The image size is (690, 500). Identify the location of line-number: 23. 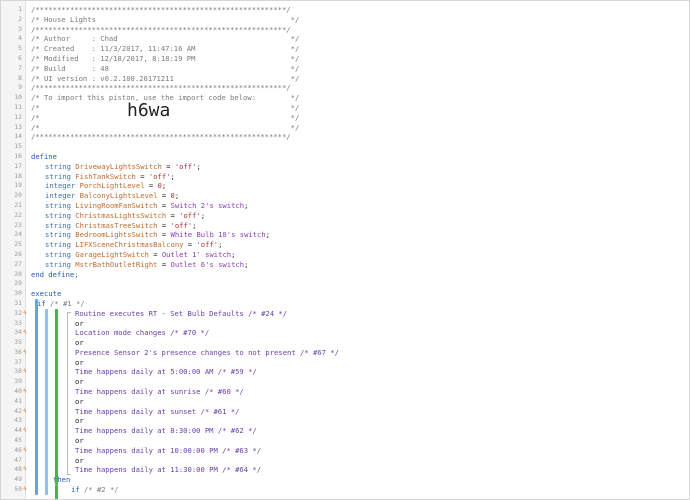
(18, 224).